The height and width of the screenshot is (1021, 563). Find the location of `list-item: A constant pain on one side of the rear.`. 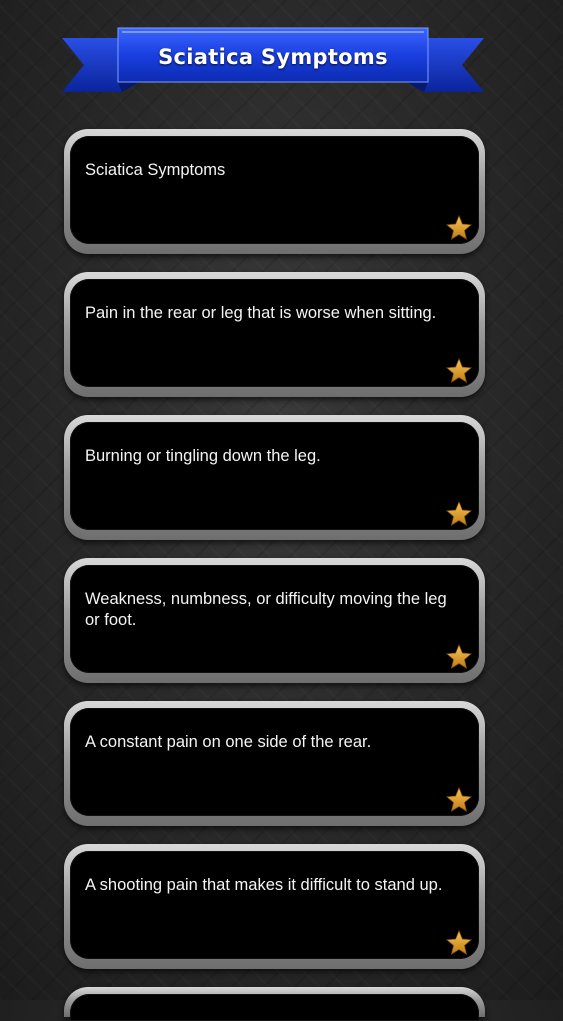

list-item: A constant pain on one side of the rear. is located at coordinates (274, 763).